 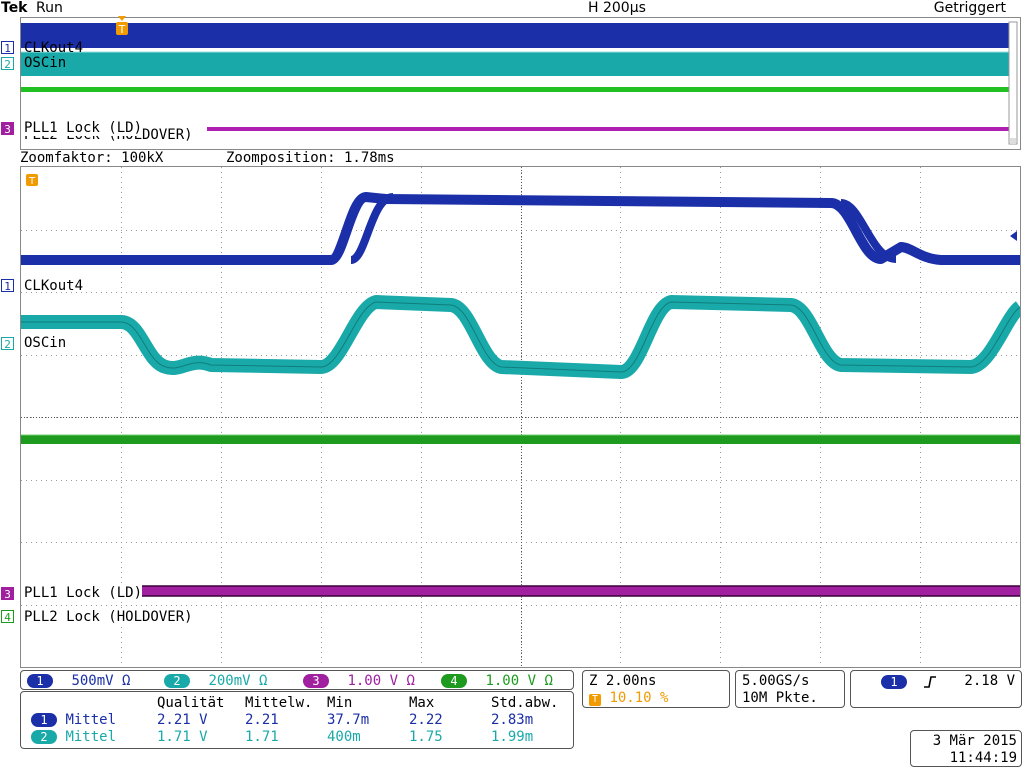 I want to click on overview-ch2-label: OSCin, so click(x=45, y=63).